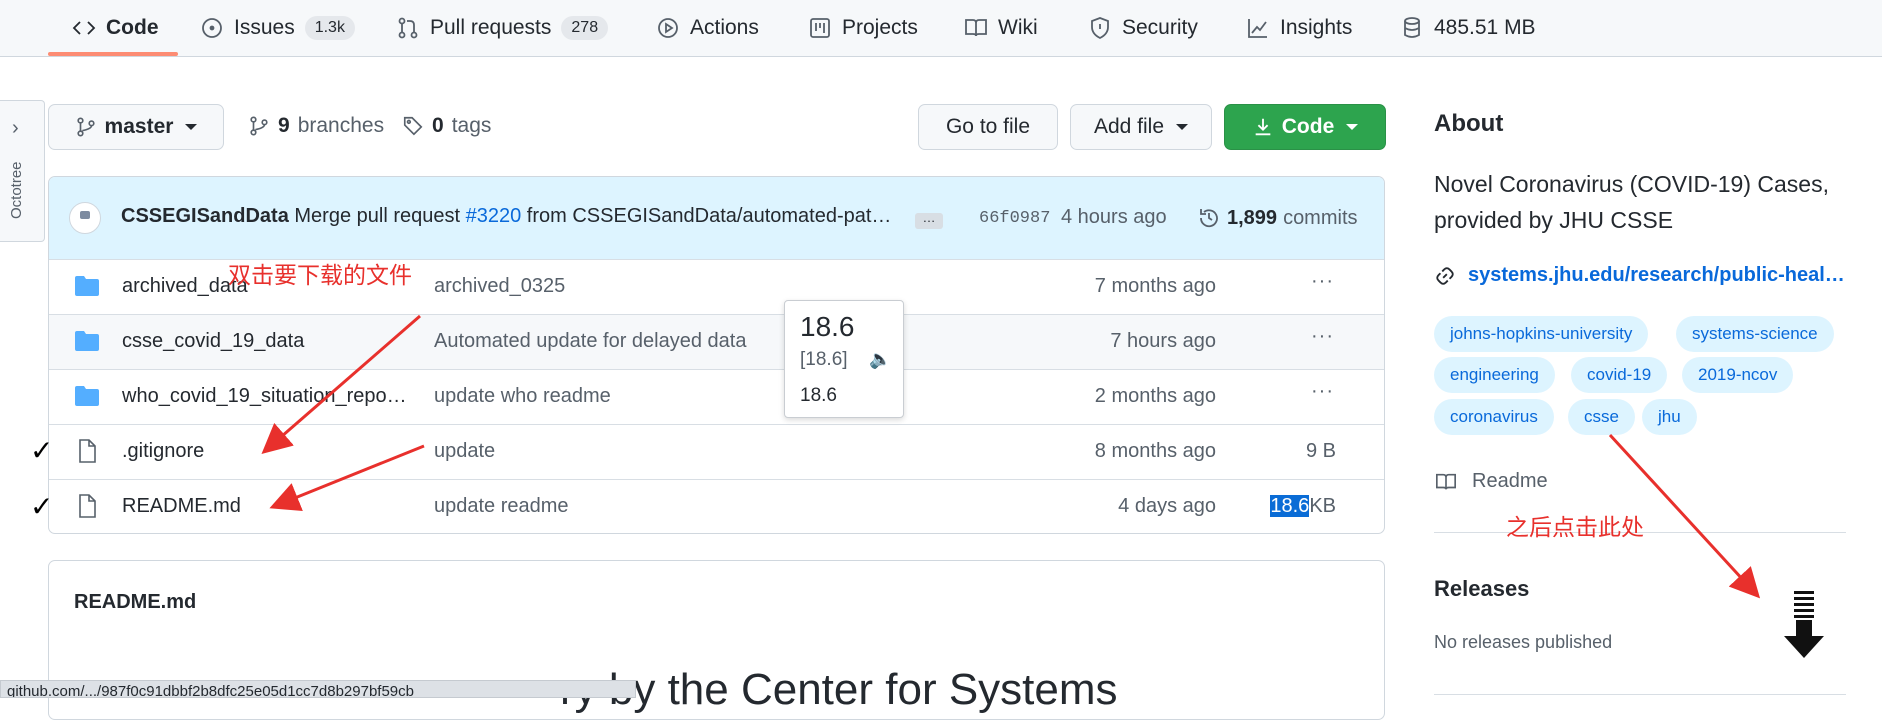 The image size is (1882, 720). I want to click on commit-time: 4 hours ago, so click(1114, 217).